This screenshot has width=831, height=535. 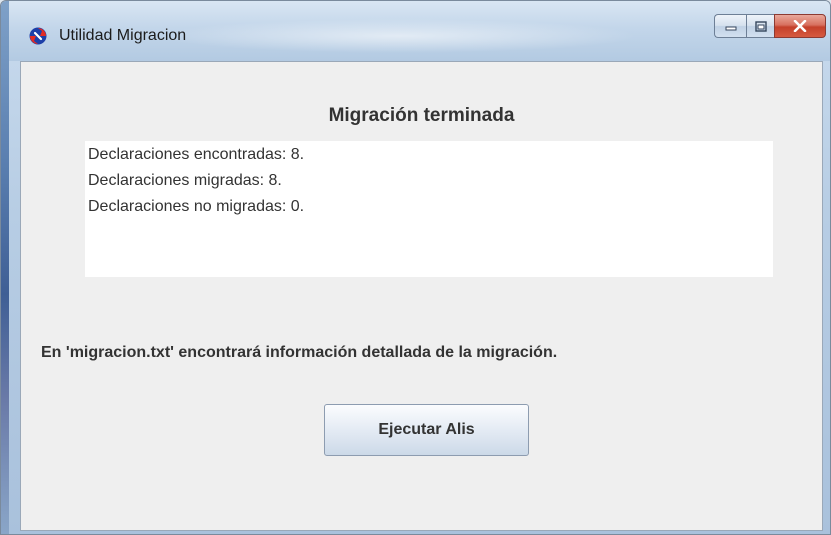 What do you see at coordinates (399, 36) in the screenshot?
I see `title-glow` at bounding box center [399, 36].